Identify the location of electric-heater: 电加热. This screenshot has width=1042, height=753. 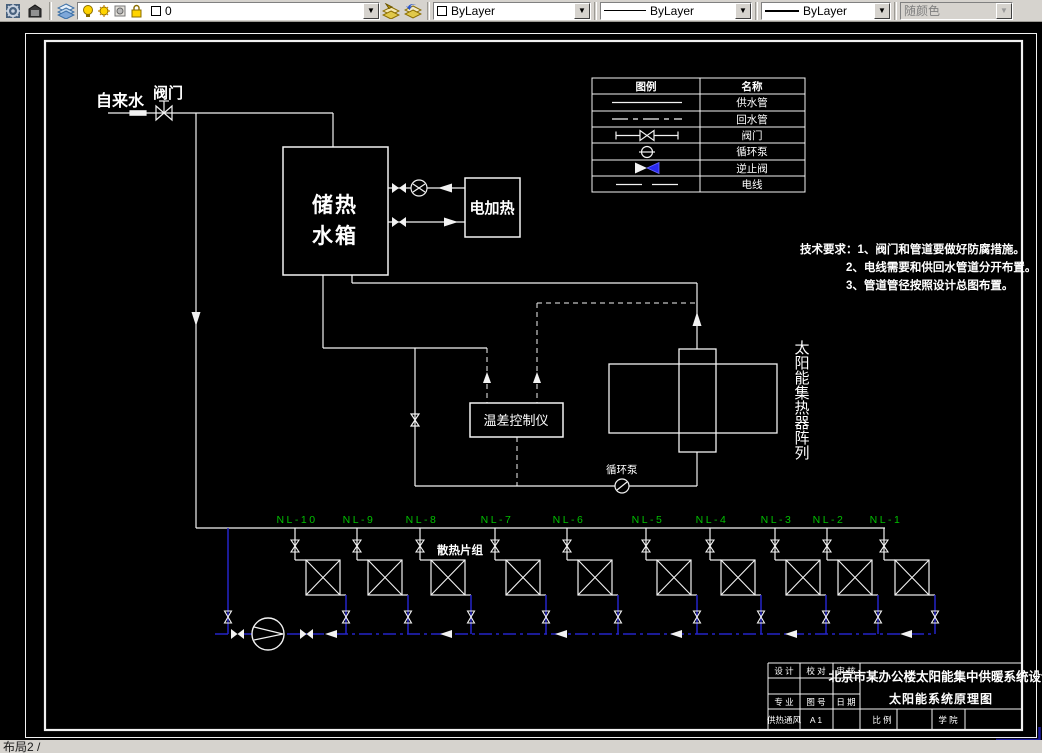
(492, 207).